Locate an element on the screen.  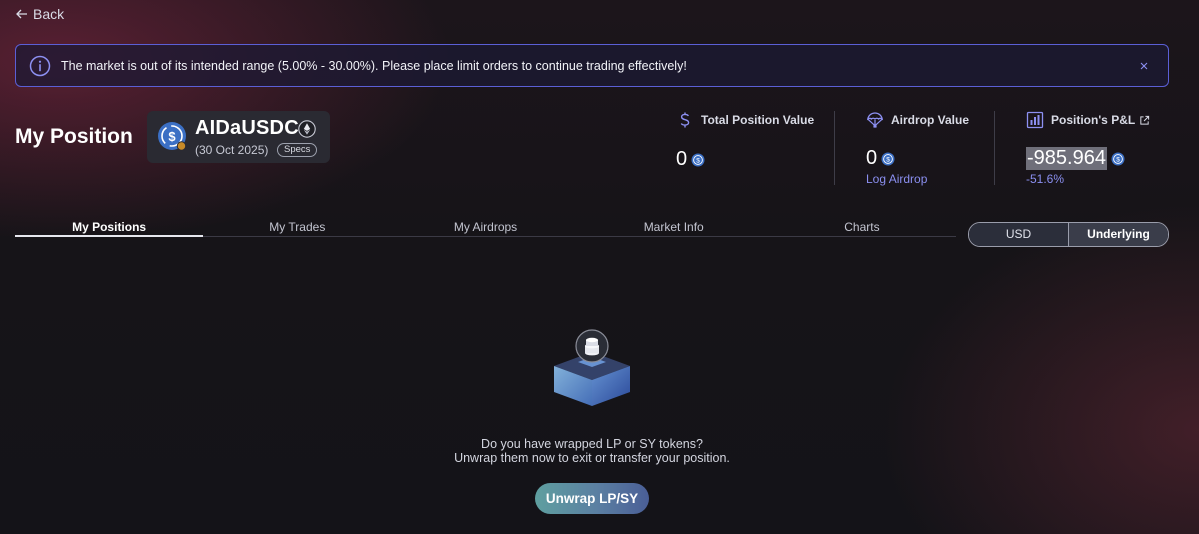
toggle-usd: USD is located at coordinates (1019, 234).